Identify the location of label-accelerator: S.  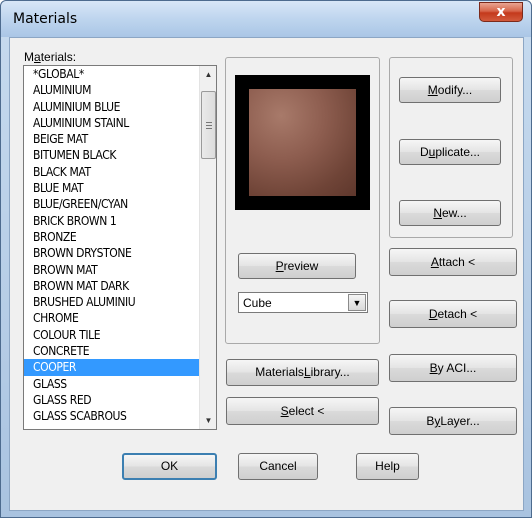
(284, 411).